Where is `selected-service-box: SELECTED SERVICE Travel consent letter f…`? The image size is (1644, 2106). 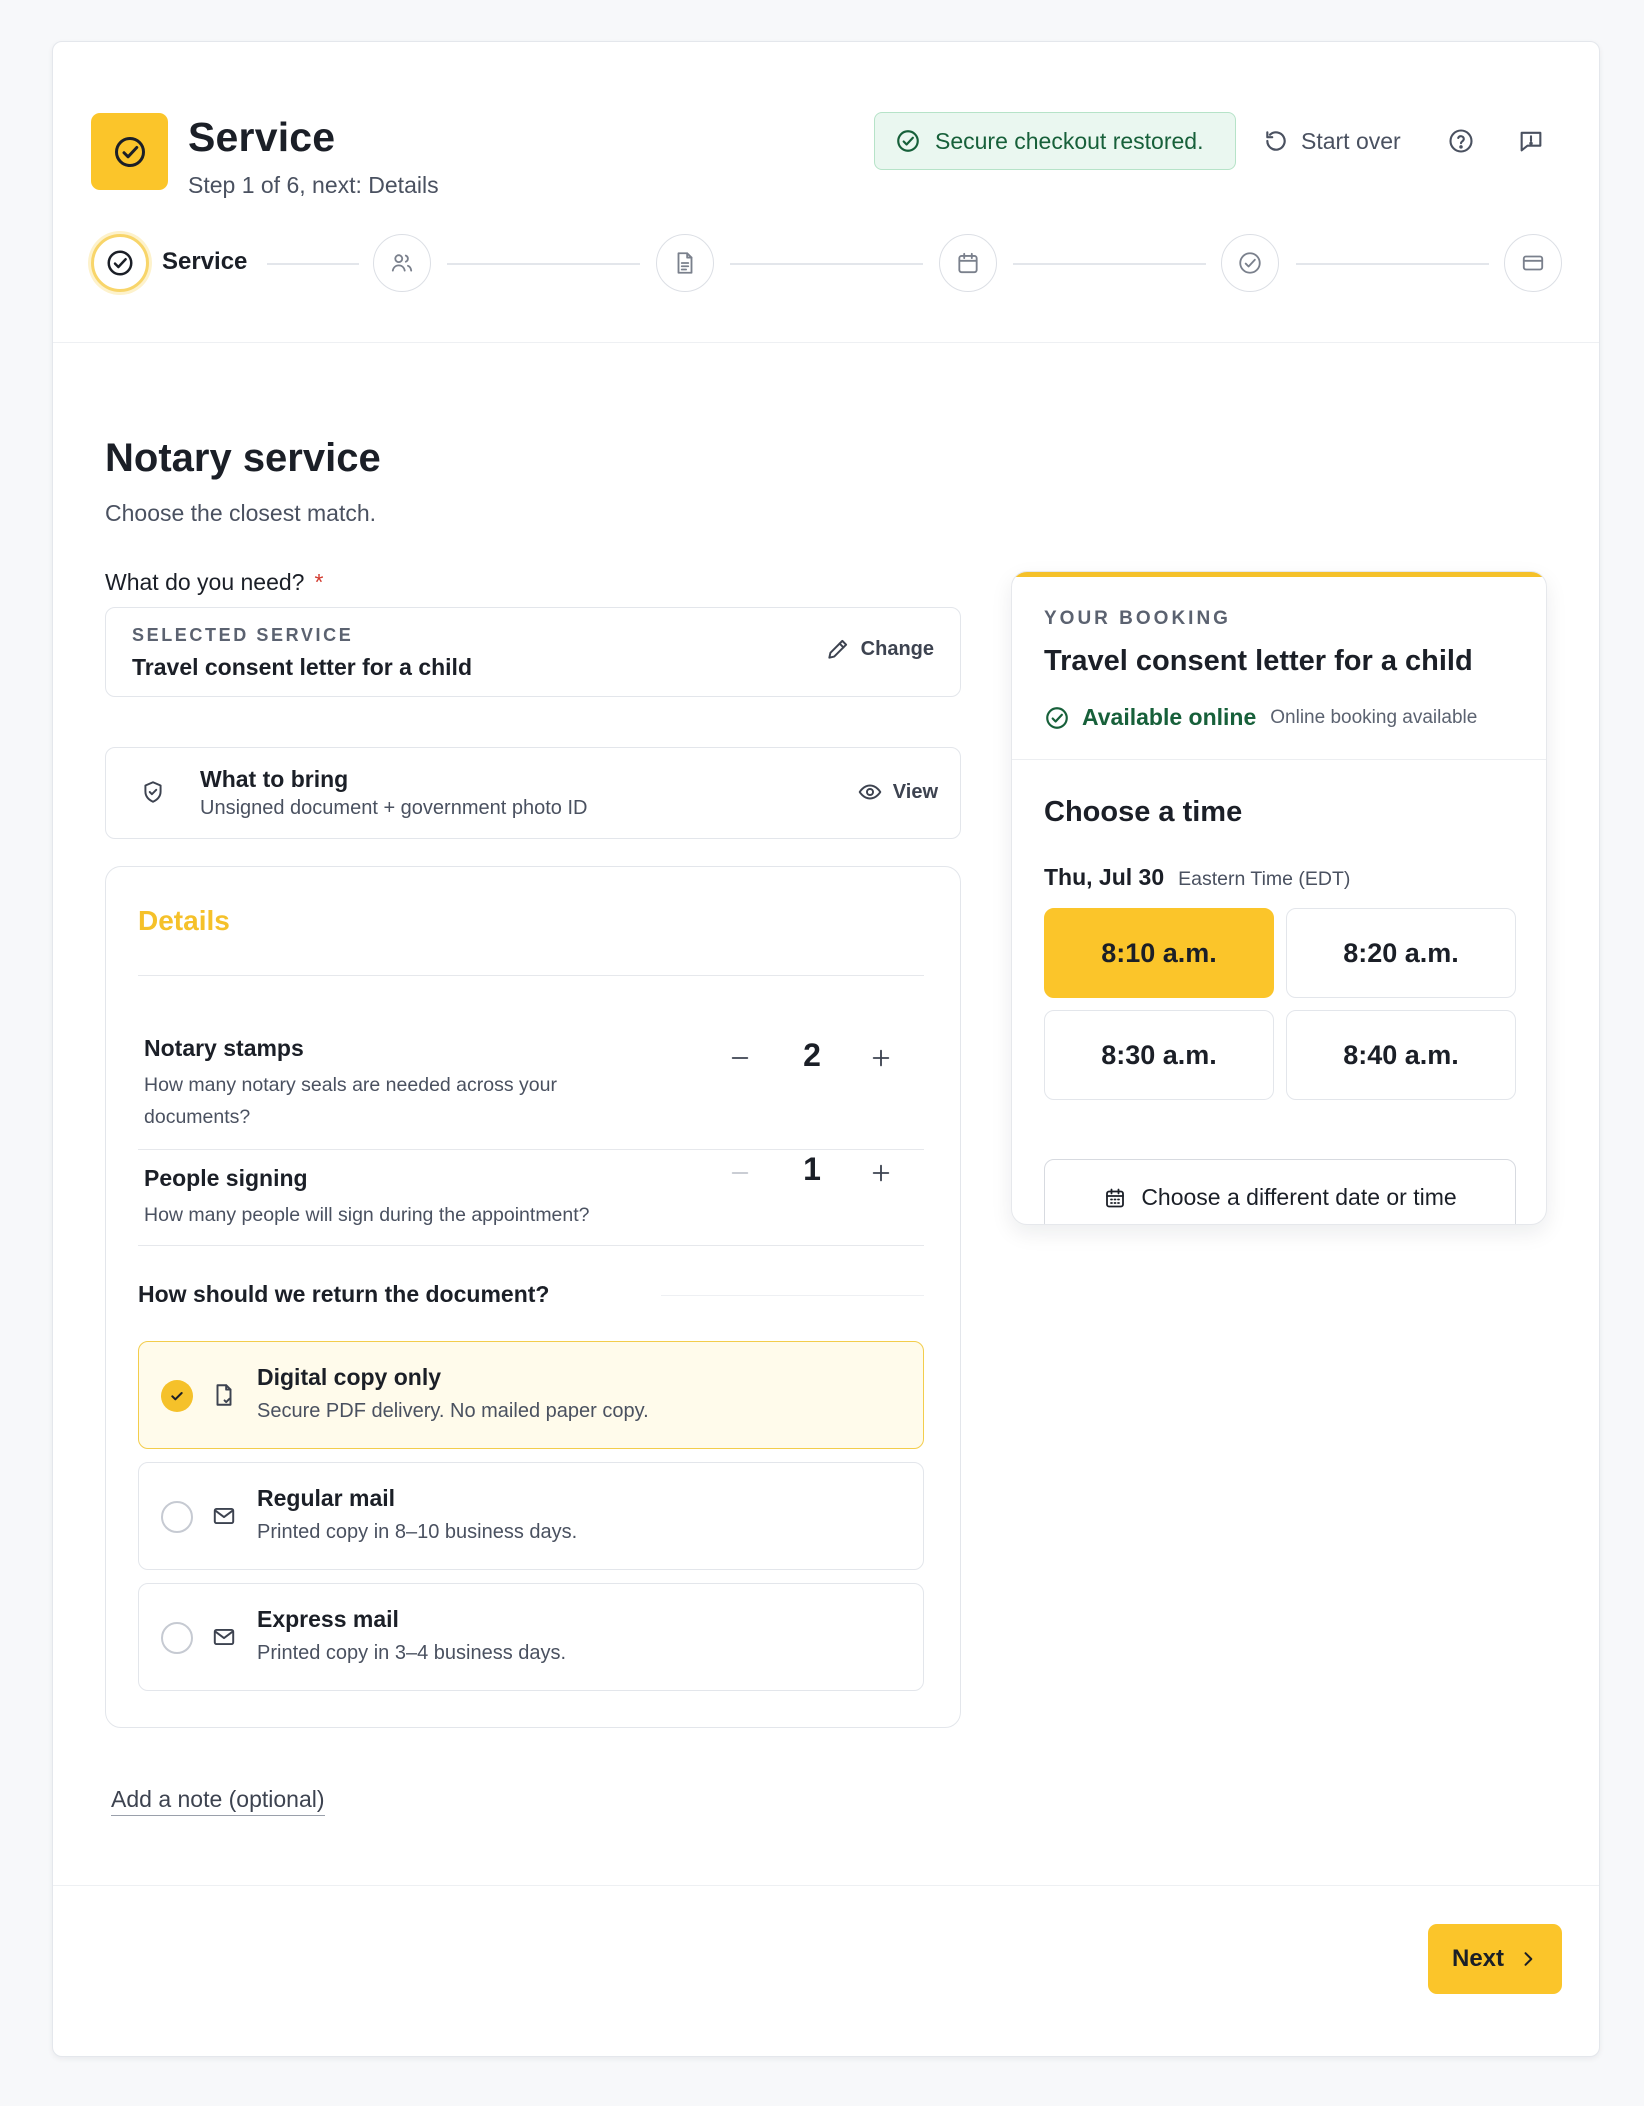 selected-service-box: SELECTED SERVICE Travel consent letter f… is located at coordinates (533, 652).